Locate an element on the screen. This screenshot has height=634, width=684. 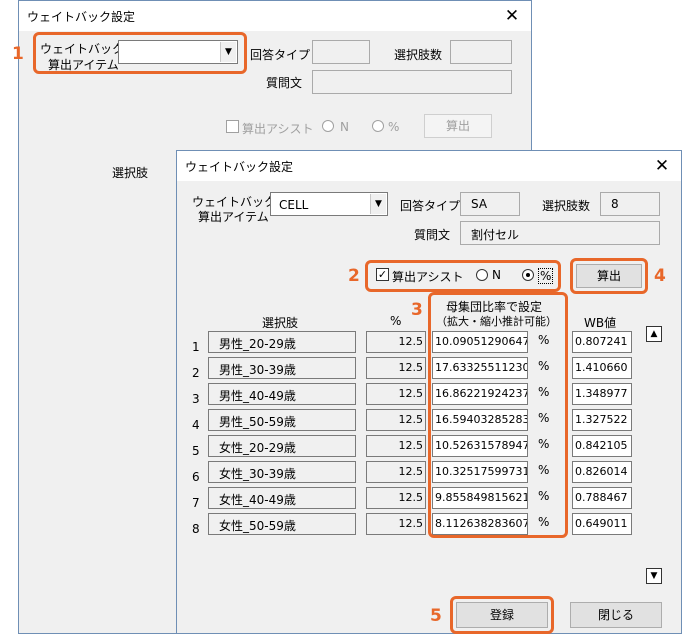
row-index: 5 is located at coordinates (196, 451).